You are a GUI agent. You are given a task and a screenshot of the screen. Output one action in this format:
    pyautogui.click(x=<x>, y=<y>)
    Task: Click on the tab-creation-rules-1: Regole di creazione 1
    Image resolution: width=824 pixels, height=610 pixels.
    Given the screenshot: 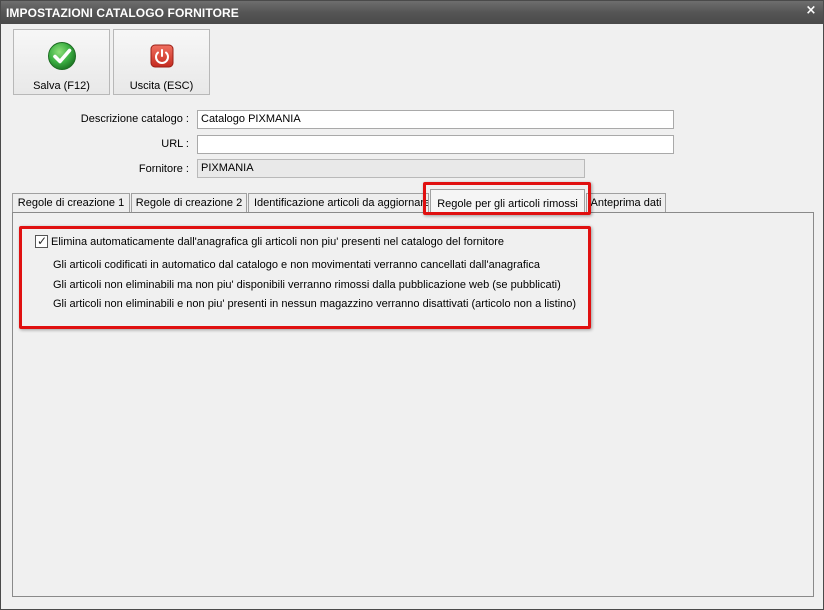 What is the action you would take?
    pyautogui.click(x=71, y=203)
    